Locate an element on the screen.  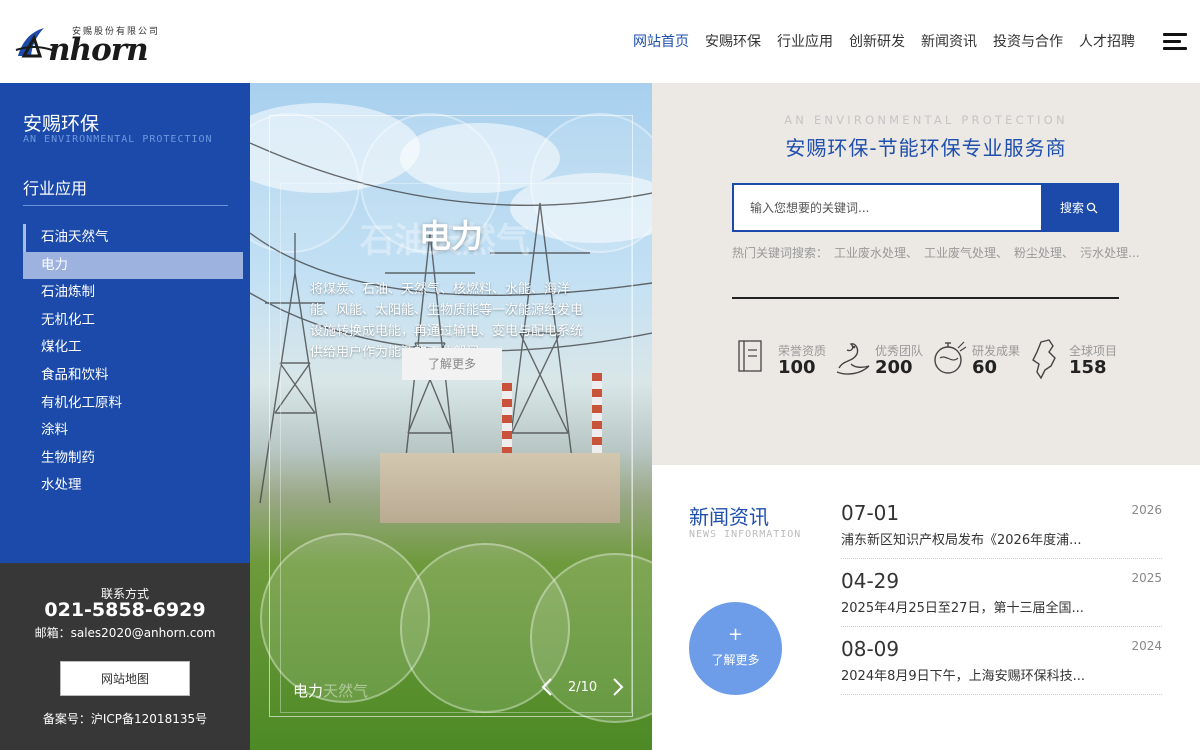
news-year: 2024 is located at coordinates (1146, 646).